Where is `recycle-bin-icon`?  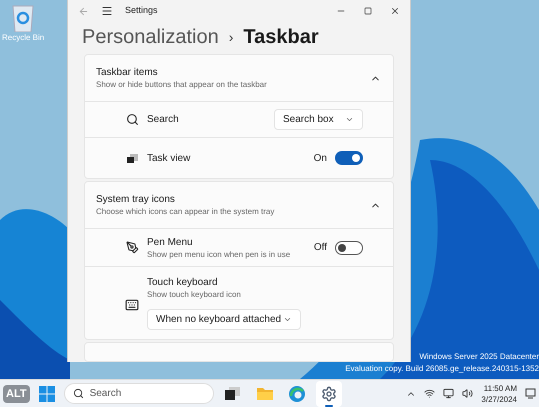 recycle-bin-icon is located at coordinates (23, 18).